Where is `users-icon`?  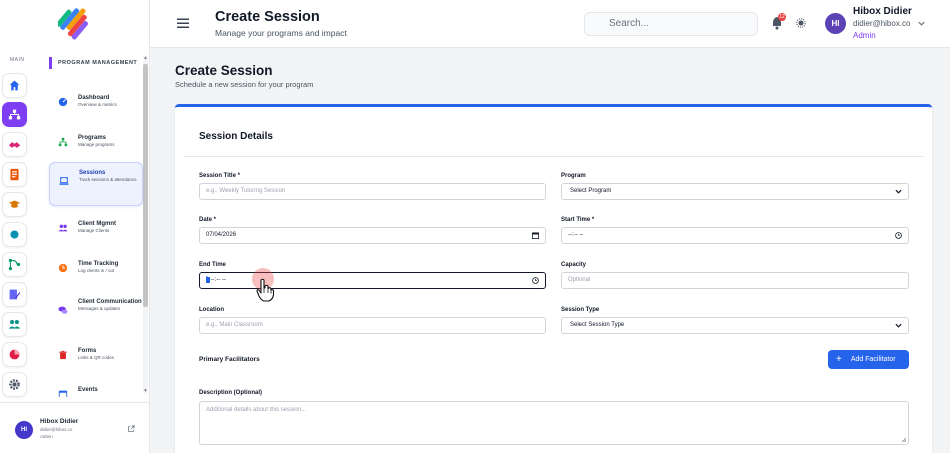 users-icon is located at coordinates (14, 324).